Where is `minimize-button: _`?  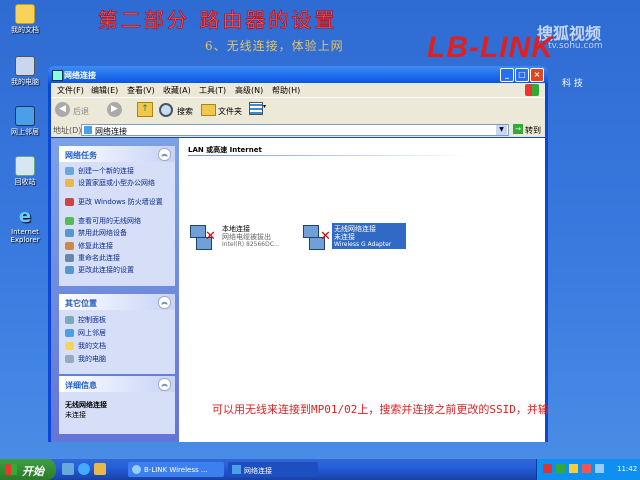 minimize-button: _ is located at coordinates (507, 75).